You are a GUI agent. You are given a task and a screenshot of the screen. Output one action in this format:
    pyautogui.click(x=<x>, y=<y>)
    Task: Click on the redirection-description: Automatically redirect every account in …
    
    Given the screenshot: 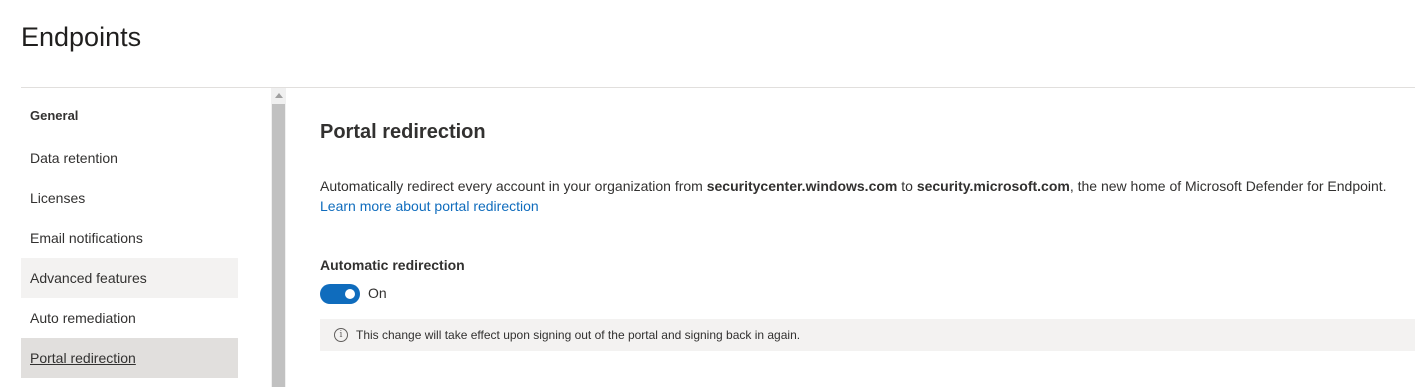 What is the action you would take?
    pyautogui.click(x=853, y=196)
    